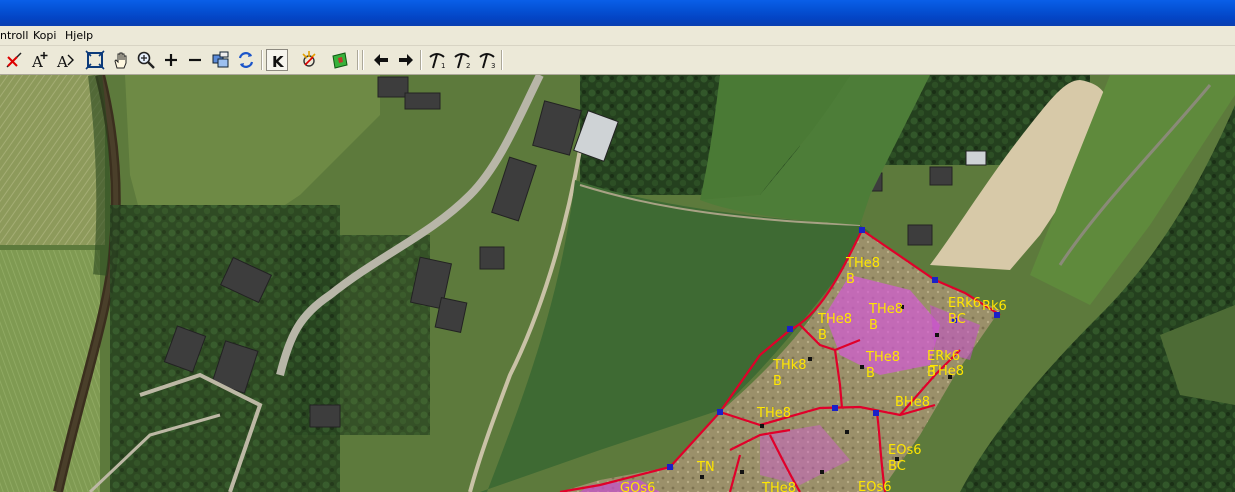  I want to click on stand-label-code: Rk6, so click(994, 306).